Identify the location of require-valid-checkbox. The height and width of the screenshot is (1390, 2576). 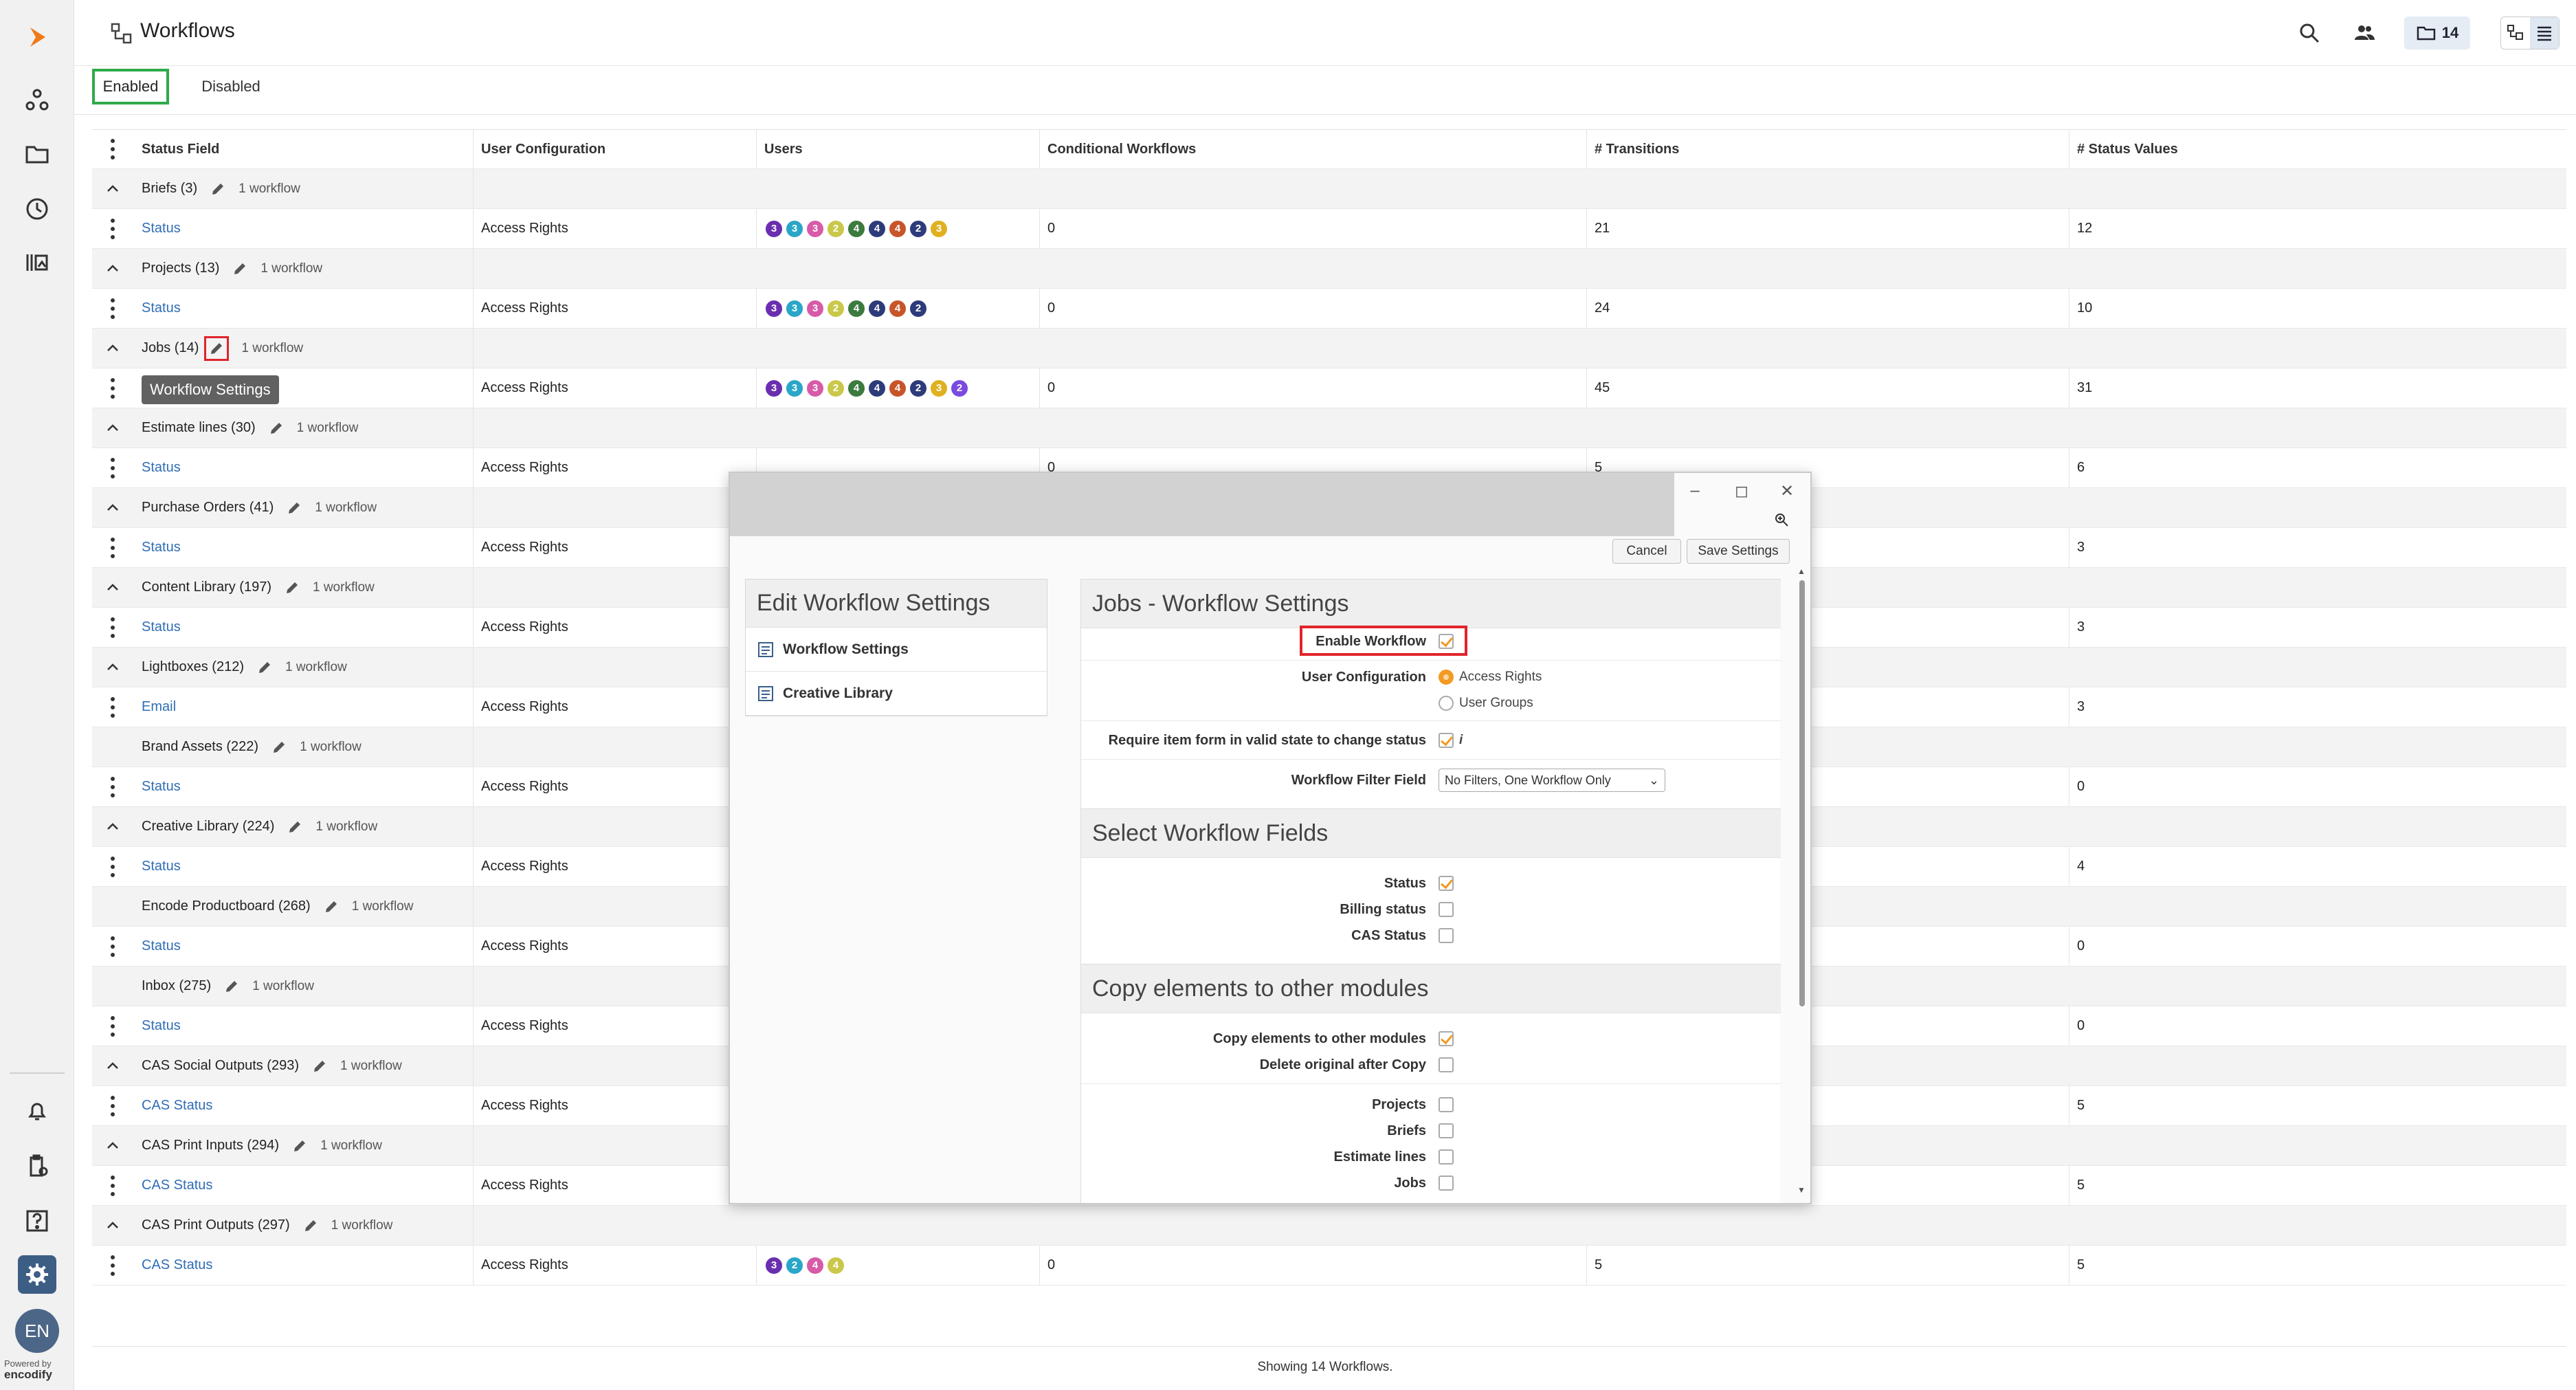
(1446, 740).